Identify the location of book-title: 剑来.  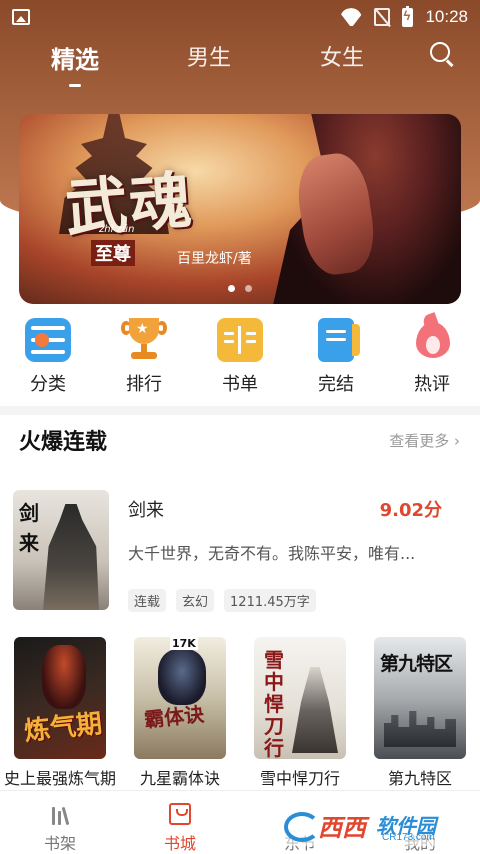
(146, 510).